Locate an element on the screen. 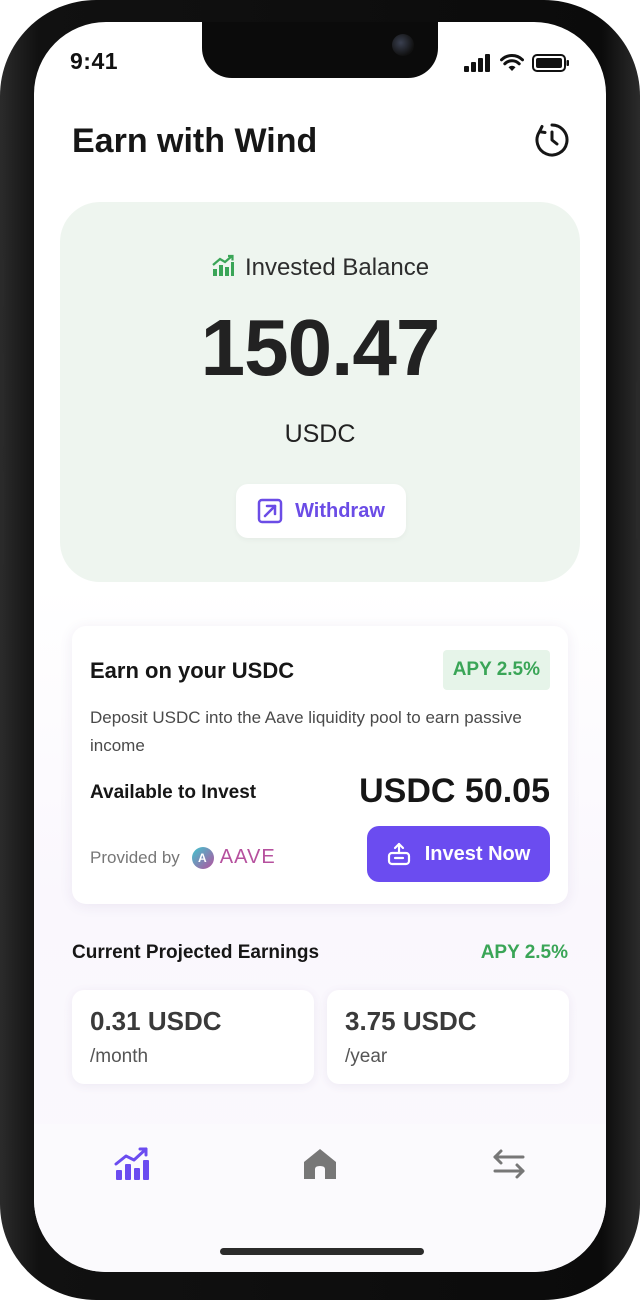  withdraw-button: Withdraw is located at coordinates (321, 511).